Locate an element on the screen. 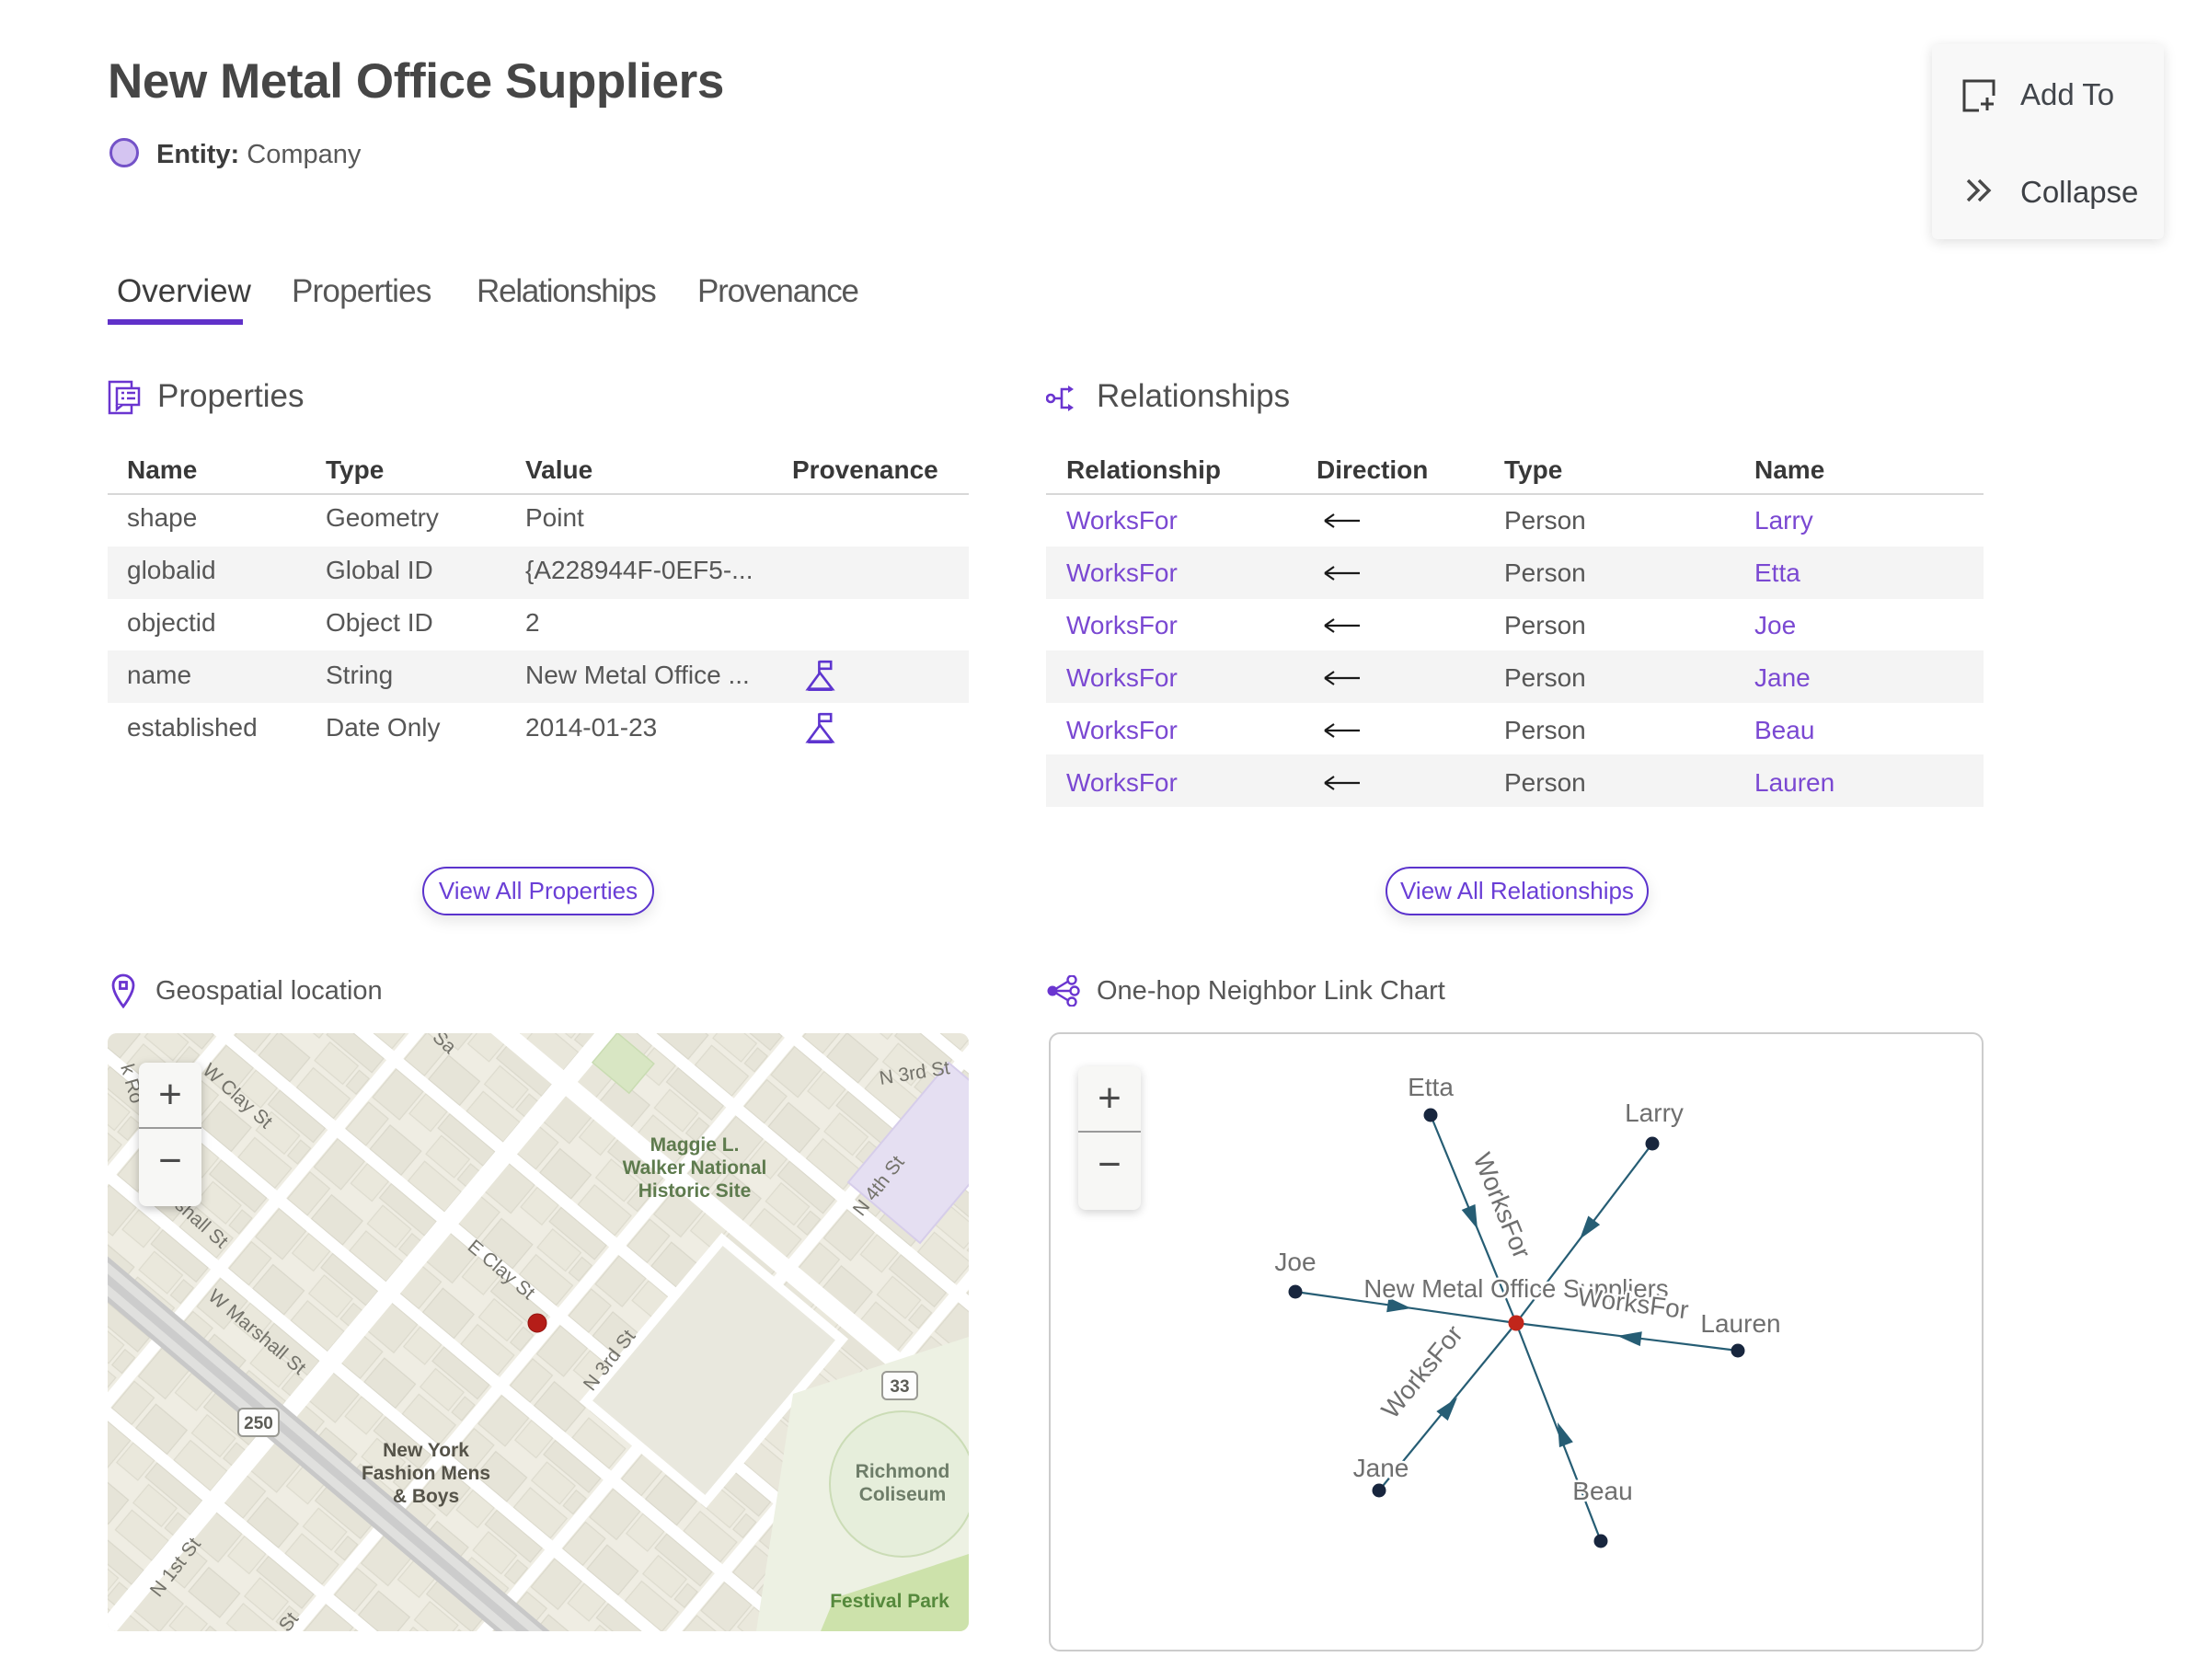  svg-text: 33 is located at coordinates (899, 1387).